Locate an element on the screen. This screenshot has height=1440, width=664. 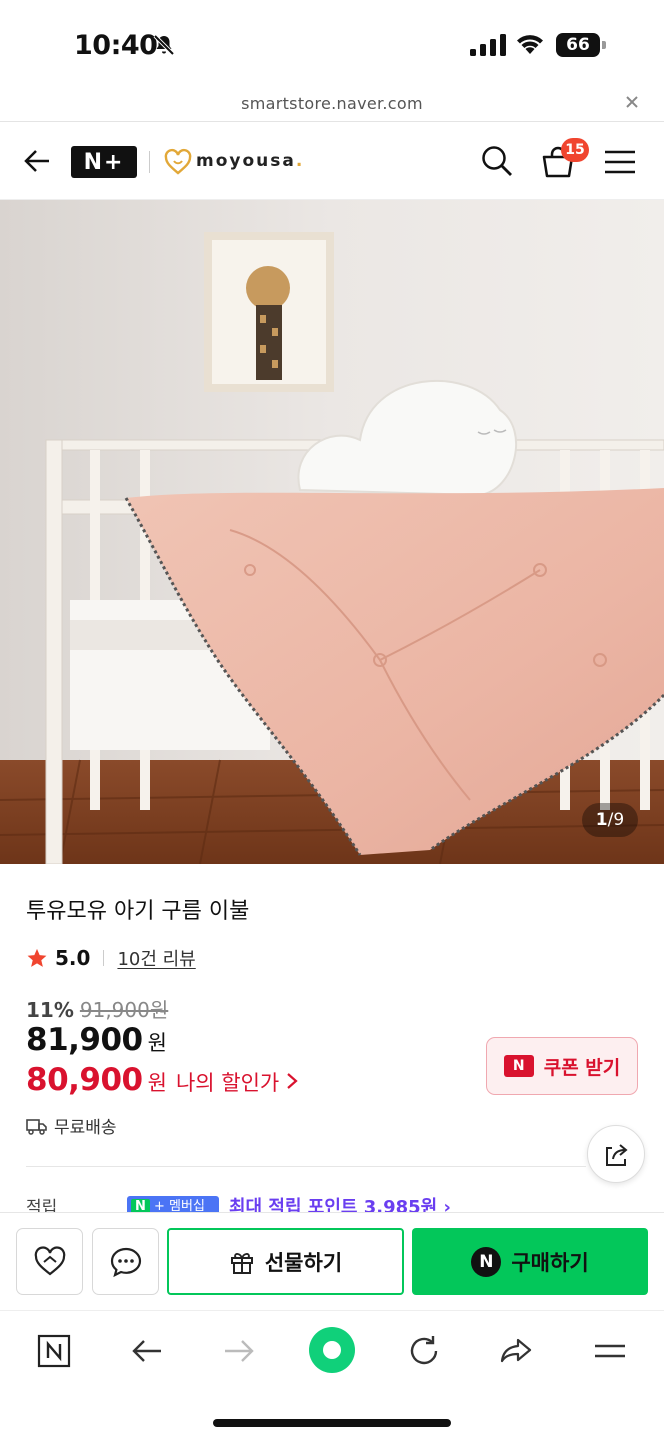
naver-home-glyph is located at coordinates (54, 1351).